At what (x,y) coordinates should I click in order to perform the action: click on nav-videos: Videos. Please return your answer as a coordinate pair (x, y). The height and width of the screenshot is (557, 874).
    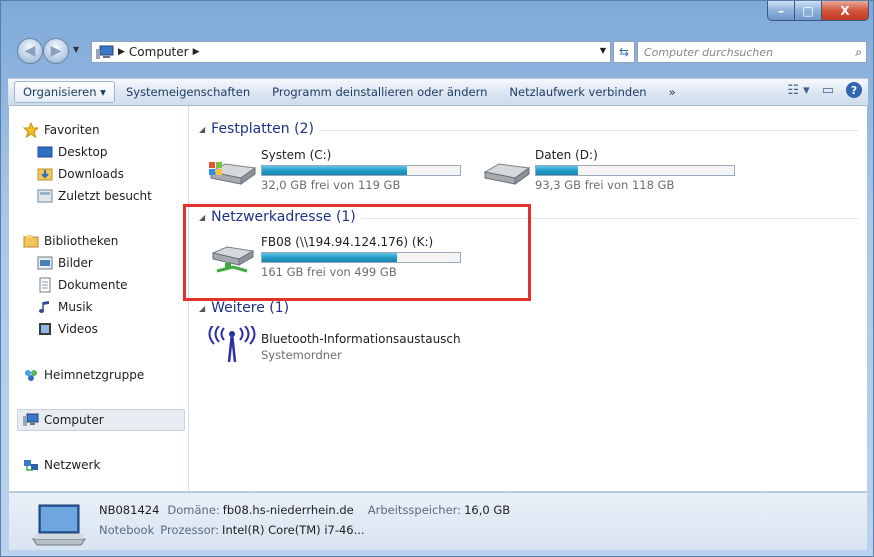
    Looking at the image, I should click on (67, 329).